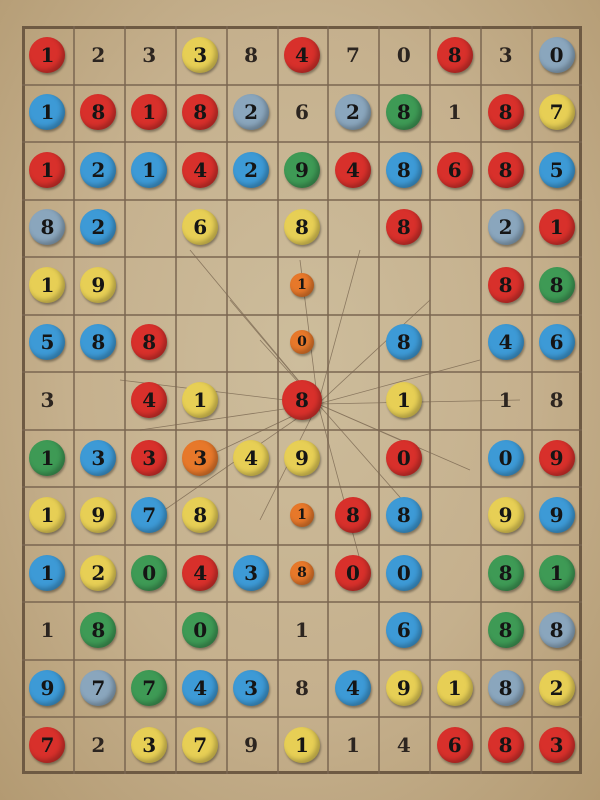 Image resolution: width=600 pixels, height=800 pixels. I want to click on number-token: 5, so click(556, 169).